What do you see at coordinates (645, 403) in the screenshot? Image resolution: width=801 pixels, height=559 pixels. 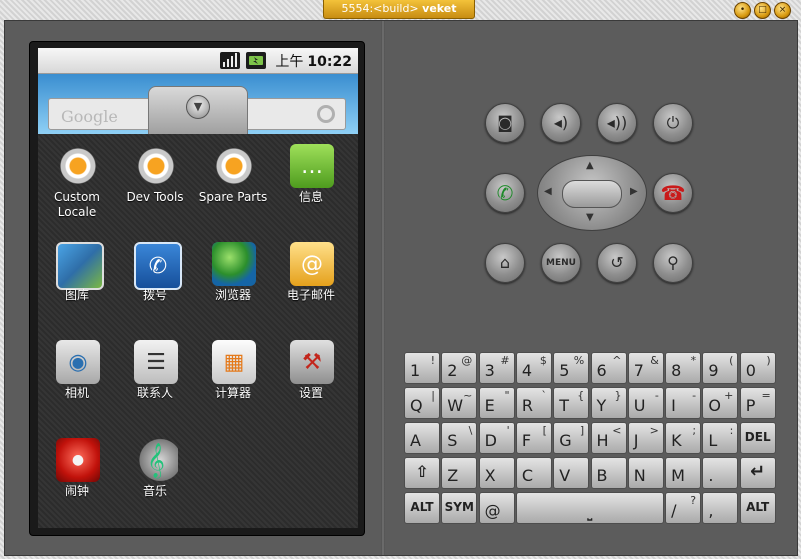 I see `key-u: U-` at bounding box center [645, 403].